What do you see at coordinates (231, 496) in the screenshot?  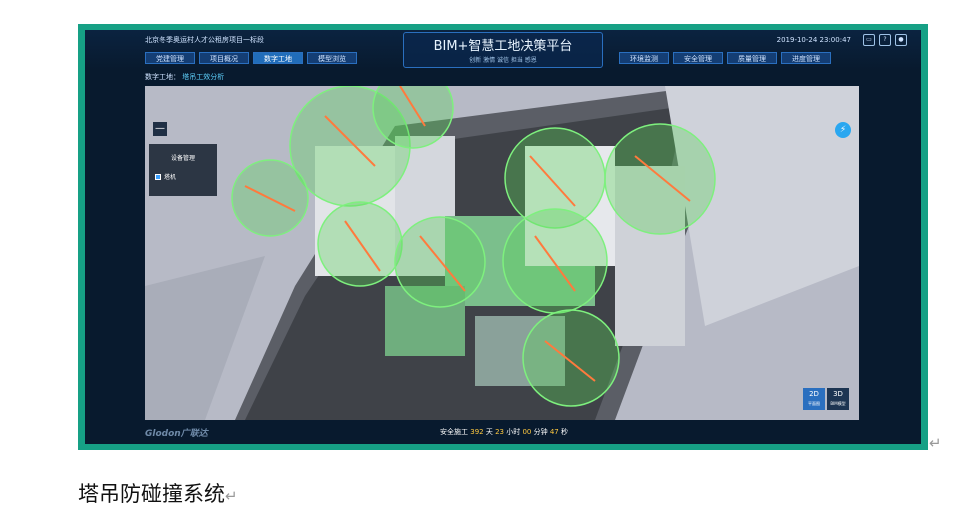 I see `caption-paragraph-mark: ↵` at bounding box center [231, 496].